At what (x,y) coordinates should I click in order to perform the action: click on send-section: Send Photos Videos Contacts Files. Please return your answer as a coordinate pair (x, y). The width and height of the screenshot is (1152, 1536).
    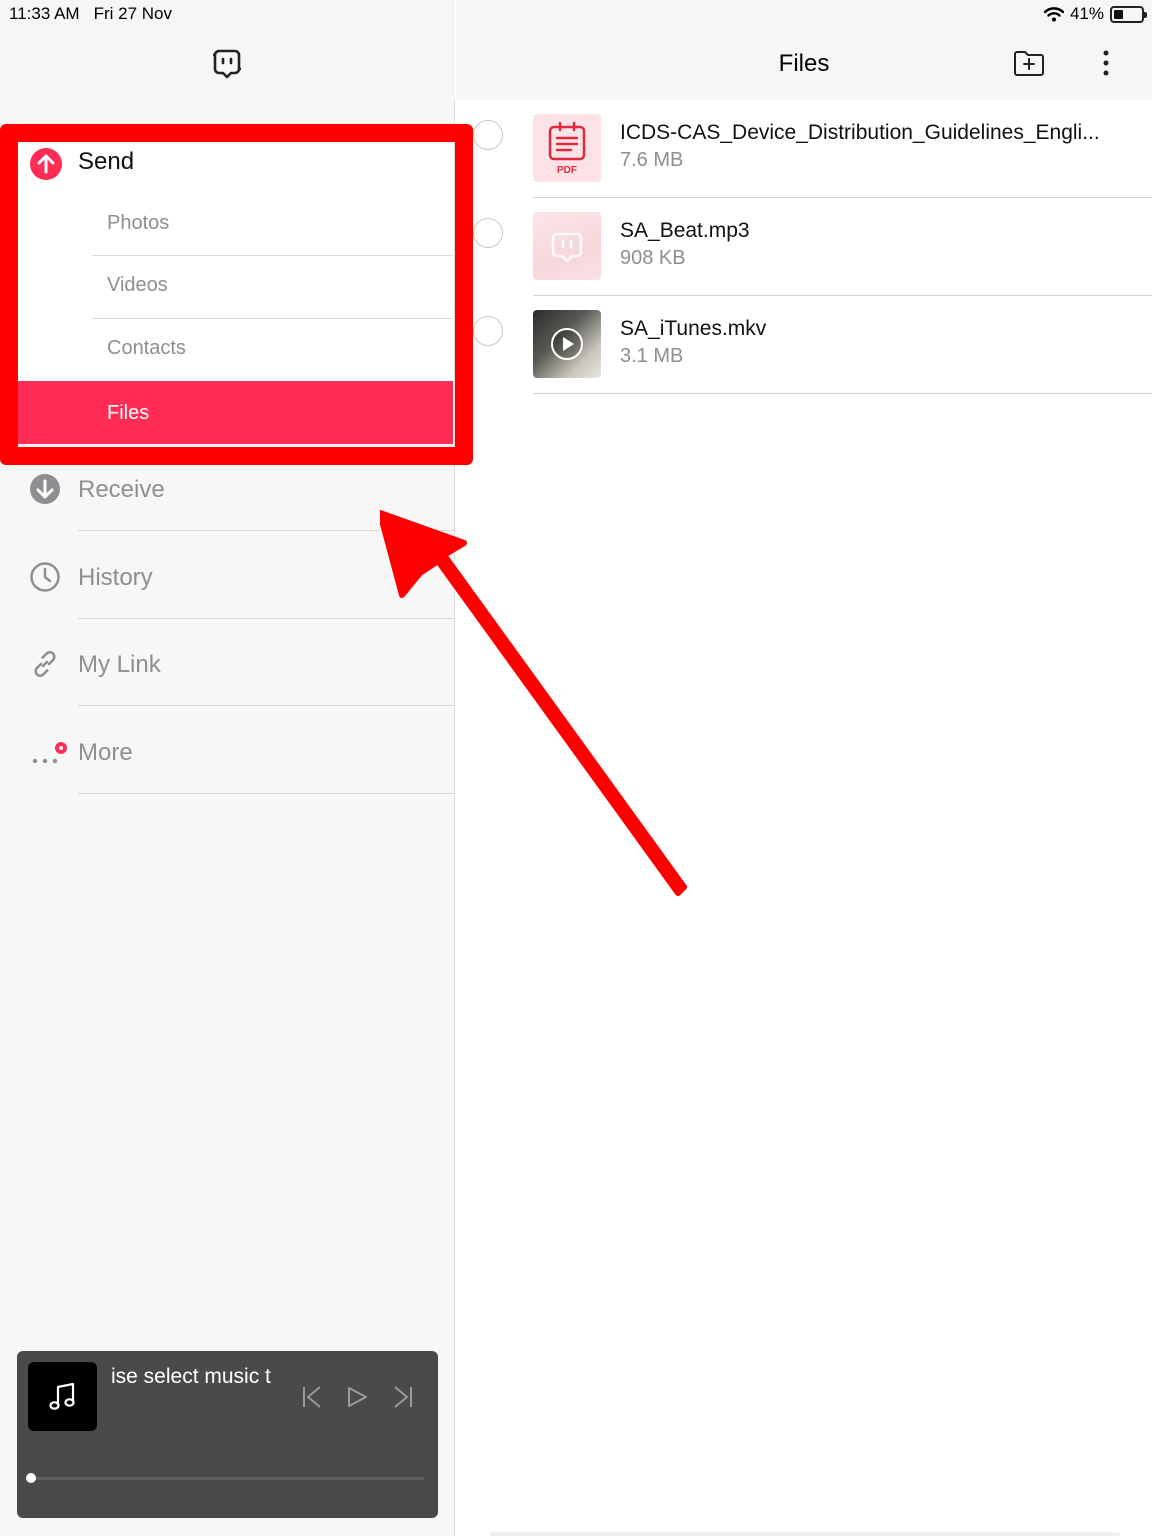
    Looking at the image, I should click on (235, 294).